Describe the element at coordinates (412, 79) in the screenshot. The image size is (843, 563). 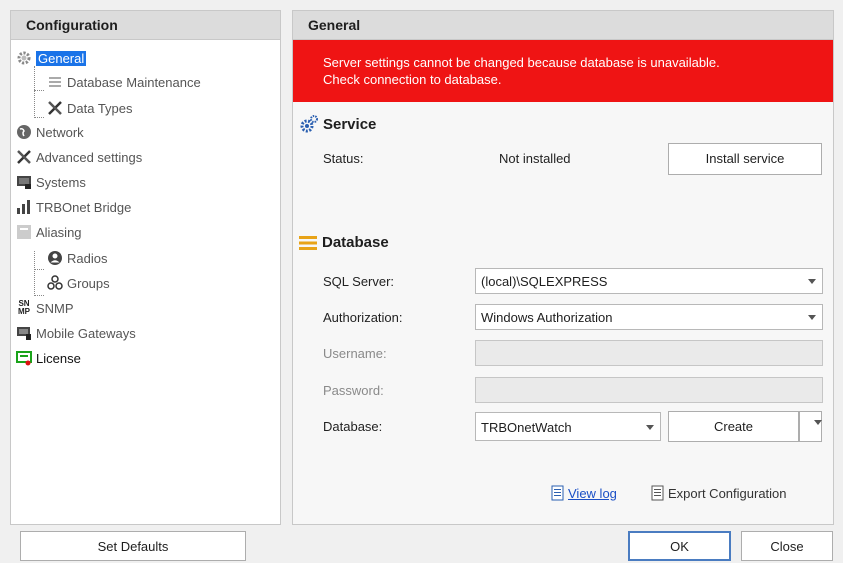
I see `alert-line-2: Check connection to database.` at that location.